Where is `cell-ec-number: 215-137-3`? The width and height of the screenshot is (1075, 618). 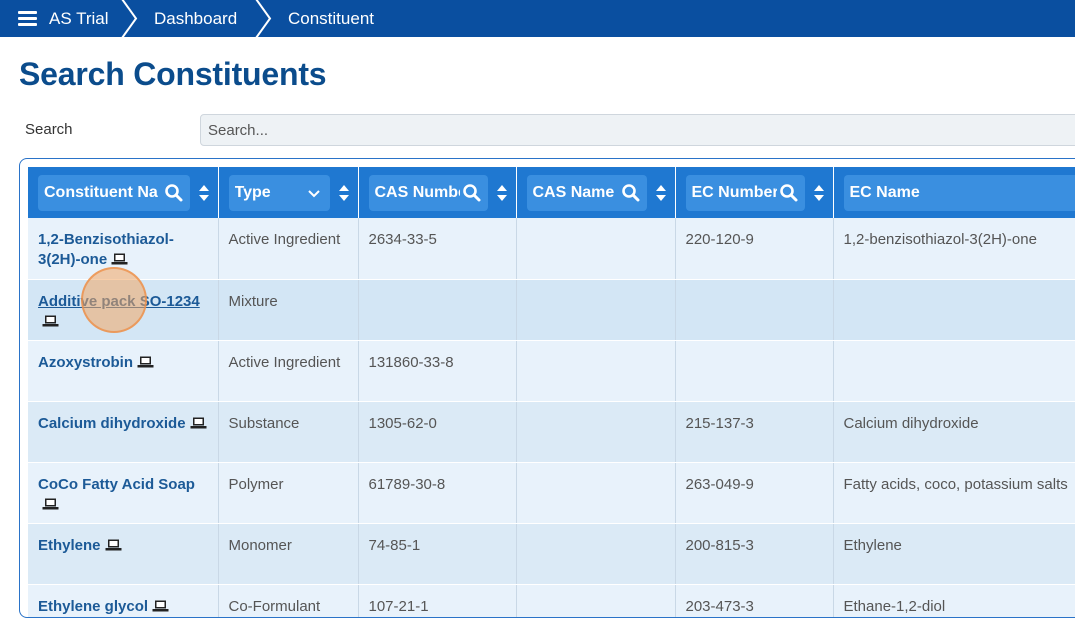
cell-ec-number: 215-137-3 is located at coordinates (754, 431).